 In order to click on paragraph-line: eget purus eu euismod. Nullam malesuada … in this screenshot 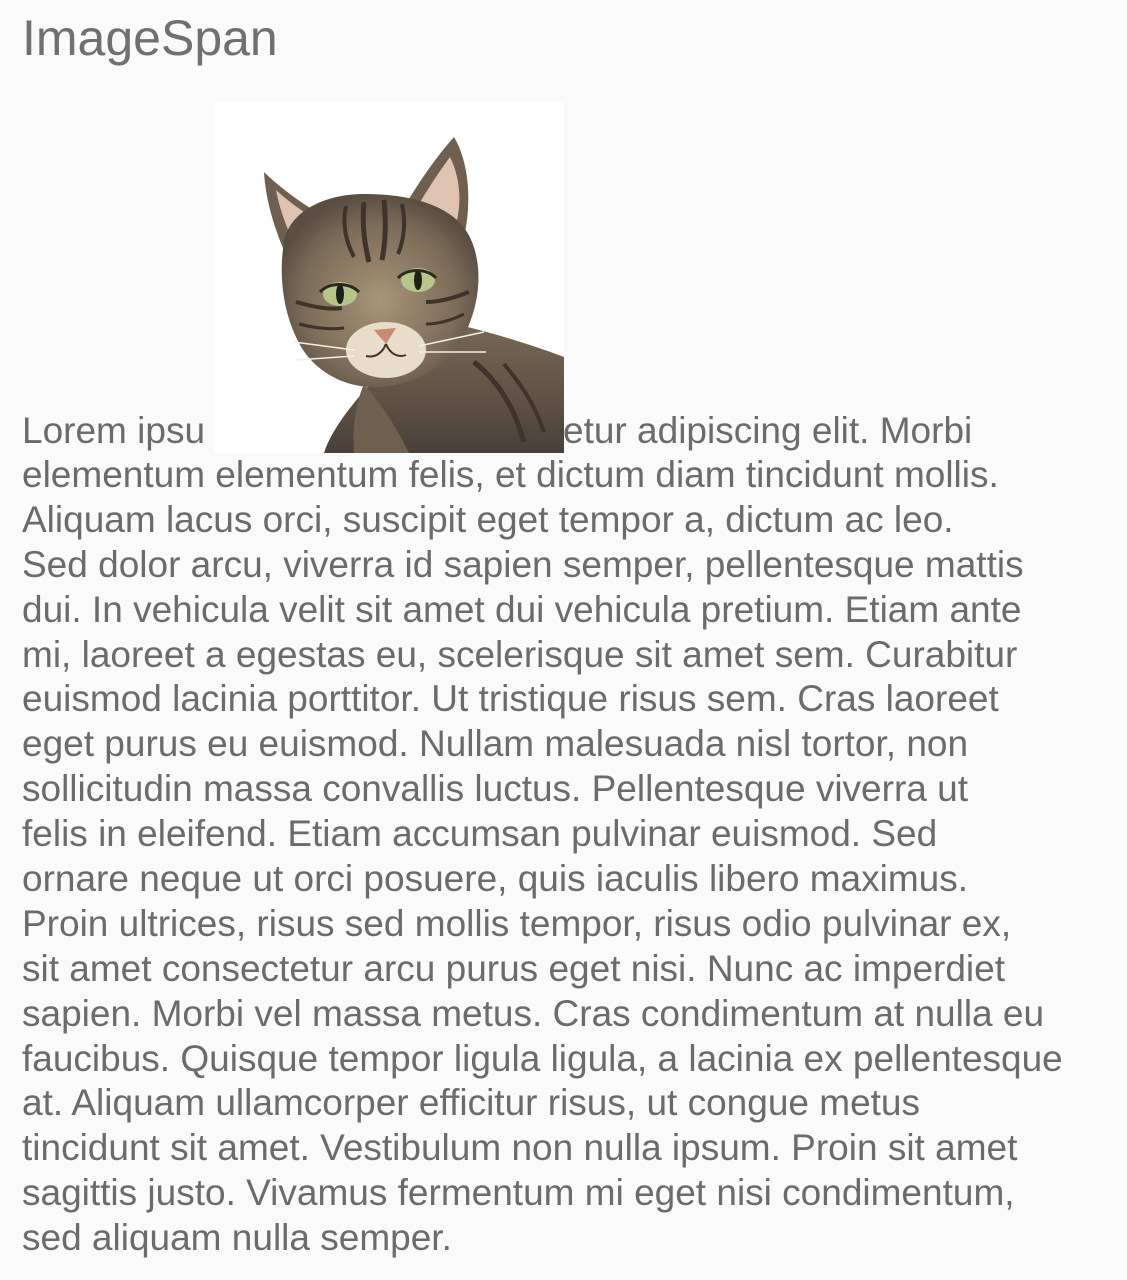, I will do `click(495, 744)`.